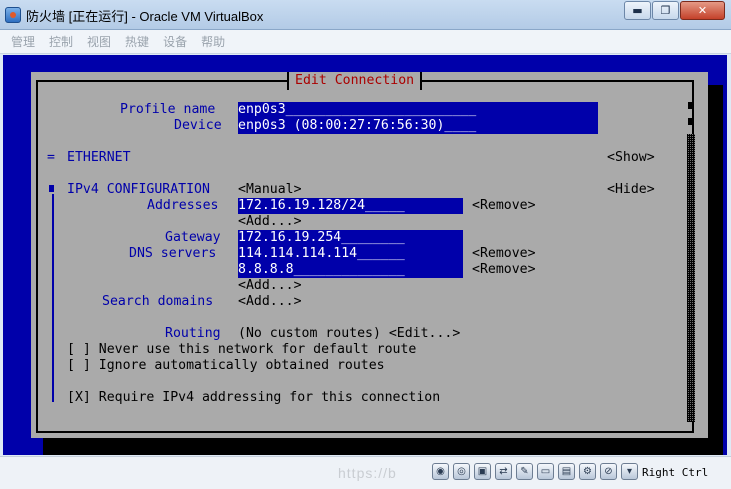 This screenshot has width=731, height=489. Describe the element at coordinates (138, 189) in the screenshot. I see `ipv4-section-label: IPv4 CONFIGURATION` at that location.